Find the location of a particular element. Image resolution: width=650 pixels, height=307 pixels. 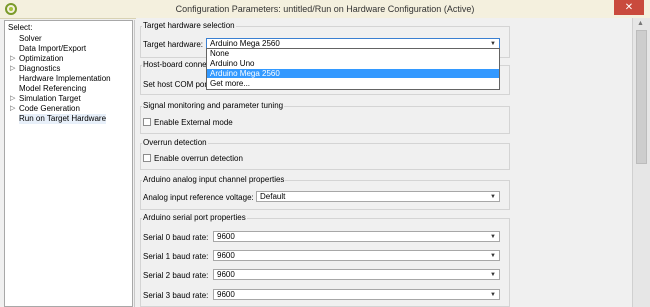

serial-3-label: Serial 3 baud rate: is located at coordinates (176, 295).